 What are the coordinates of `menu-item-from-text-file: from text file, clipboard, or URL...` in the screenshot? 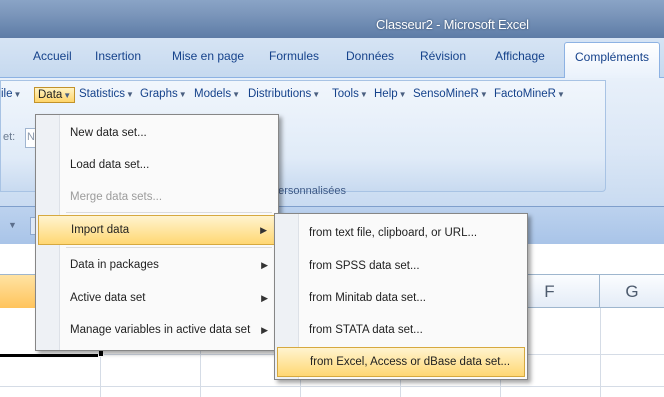 It's located at (401, 233).